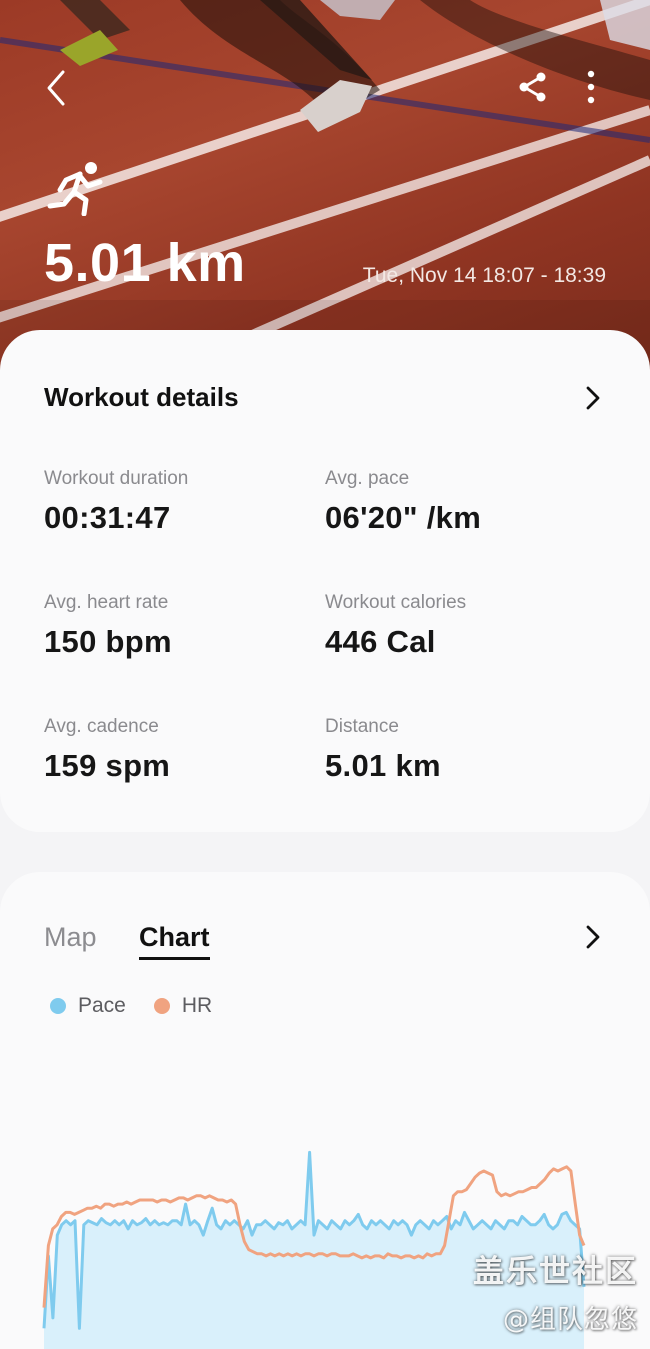 Image resolution: width=650 pixels, height=1349 pixels. I want to click on back-arrow-icon, so click(56, 88).